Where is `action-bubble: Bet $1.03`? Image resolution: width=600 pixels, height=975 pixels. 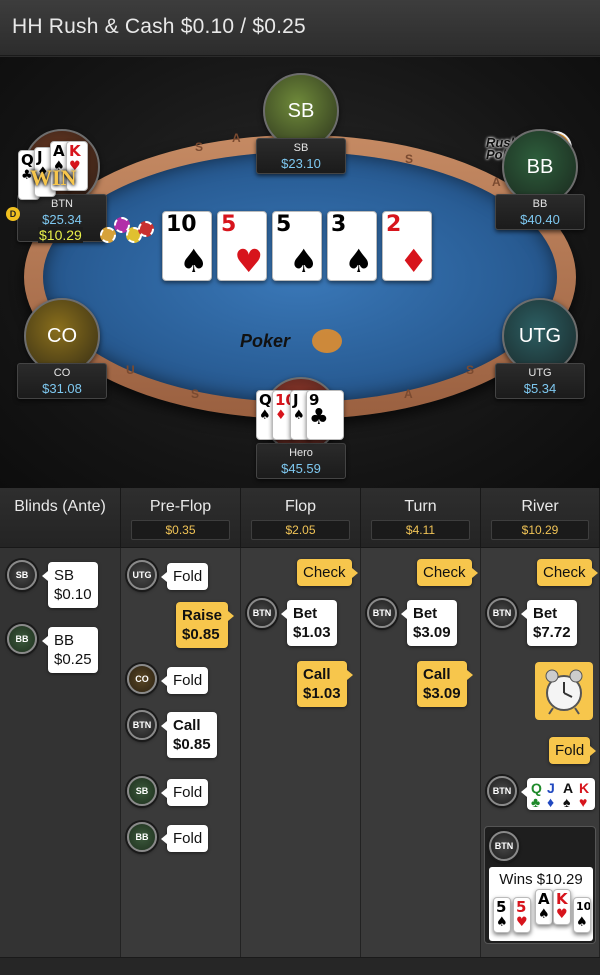
action-bubble: Bet $1.03 is located at coordinates (309, 623).